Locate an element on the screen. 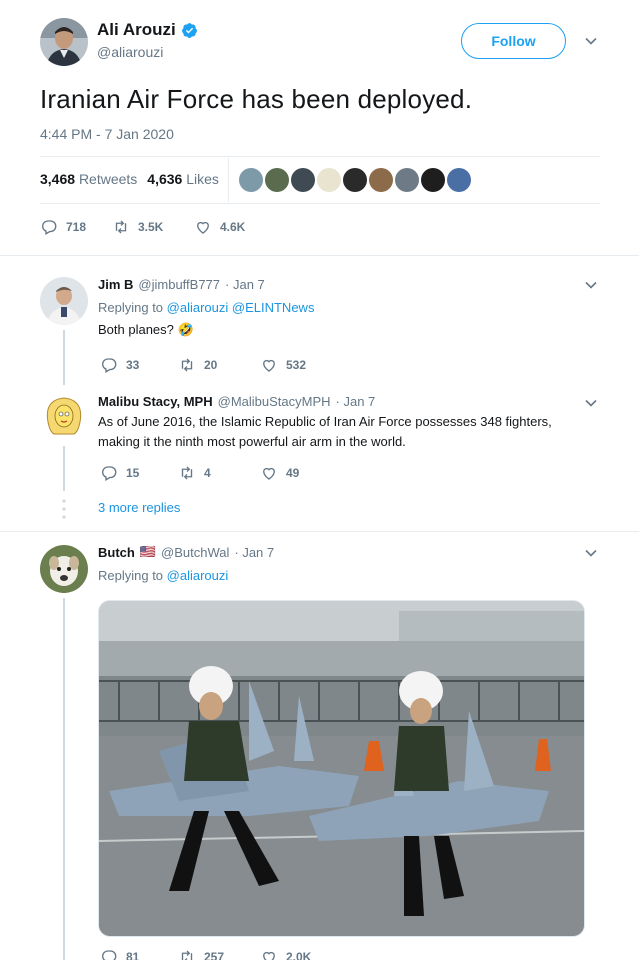 The image size is (639, 960). reply-actions: 81 257 2.0K is located at coordinates (220, 954).